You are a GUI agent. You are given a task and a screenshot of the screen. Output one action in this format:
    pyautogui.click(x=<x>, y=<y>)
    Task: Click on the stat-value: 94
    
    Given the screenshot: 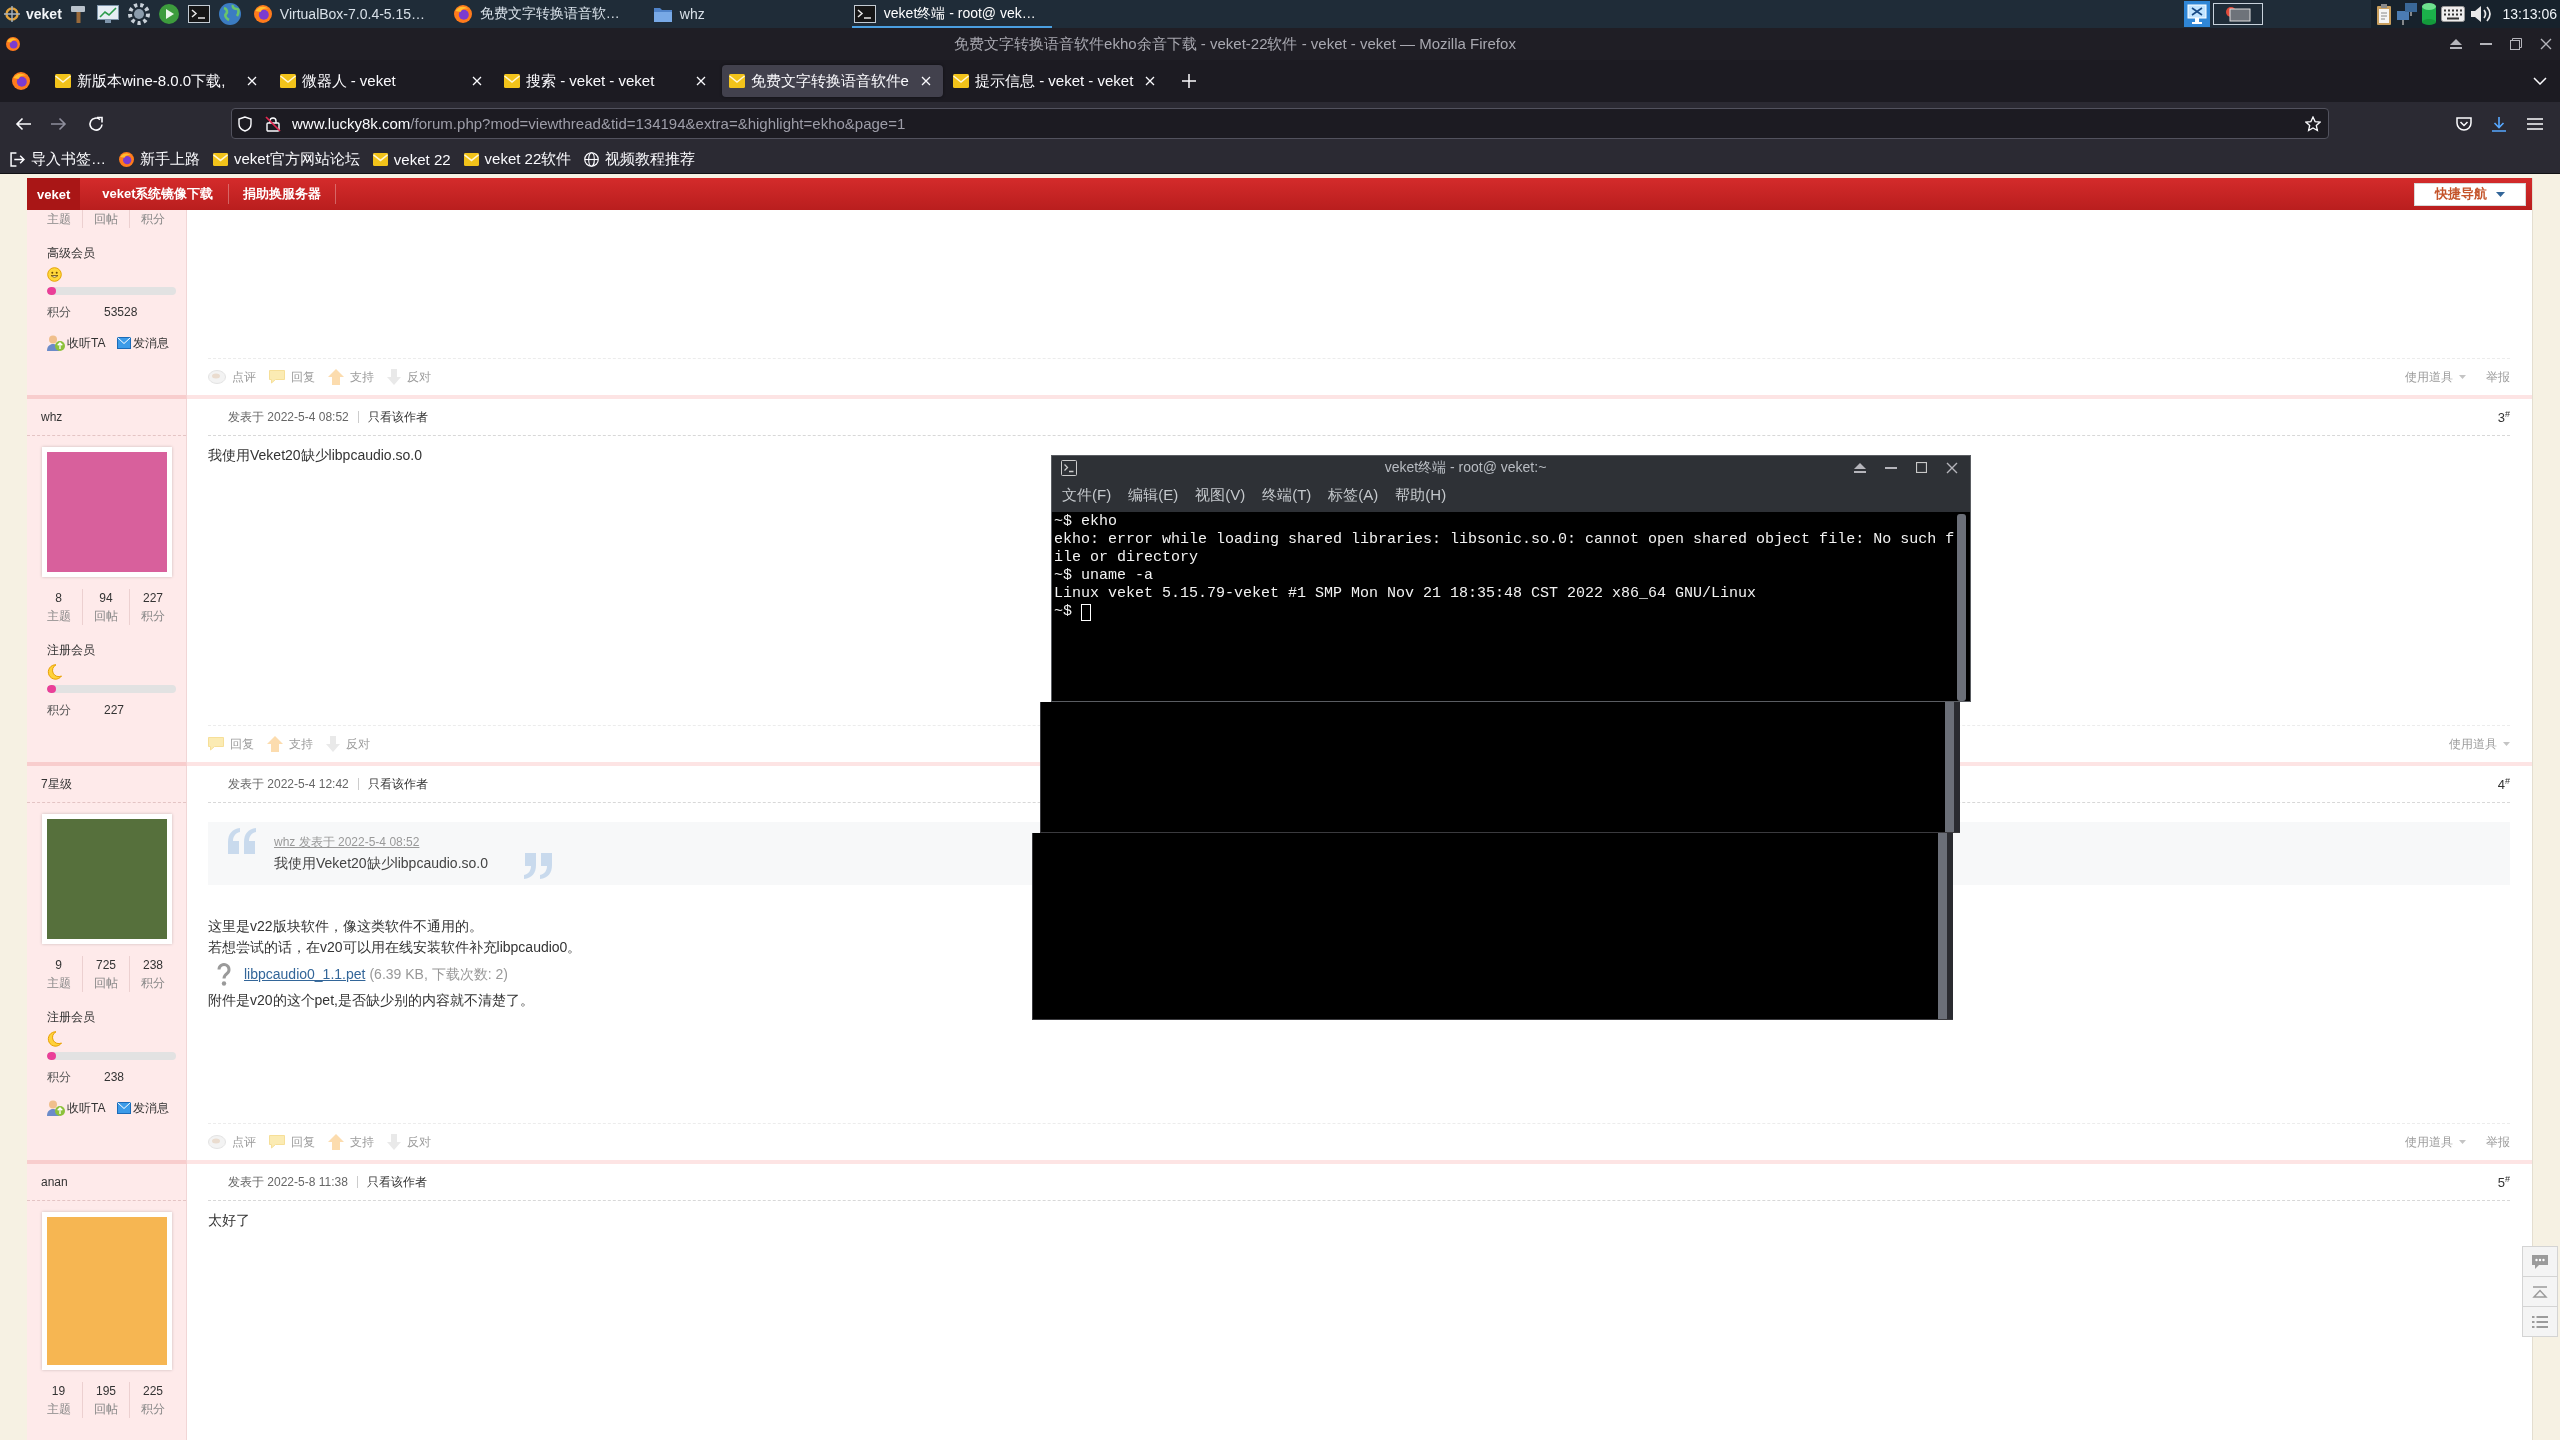 What is the action you would take?
    pyautogui.click(x=106, y=598)
    